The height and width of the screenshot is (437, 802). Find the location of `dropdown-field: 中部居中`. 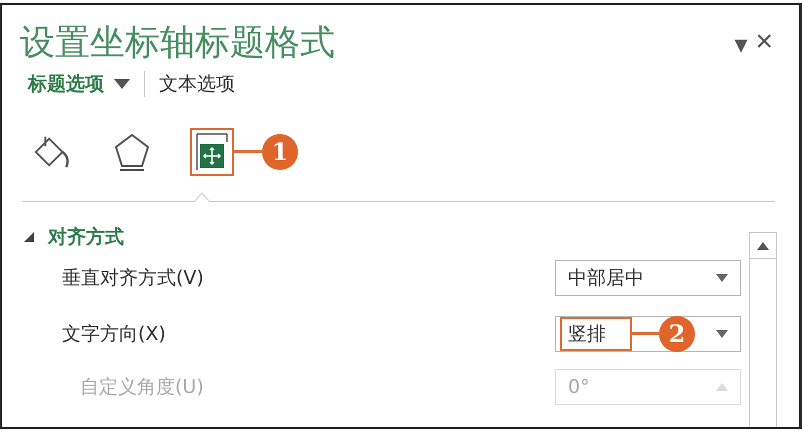

dropdown-field: 中部居中 is located at coordinates (648, 278).